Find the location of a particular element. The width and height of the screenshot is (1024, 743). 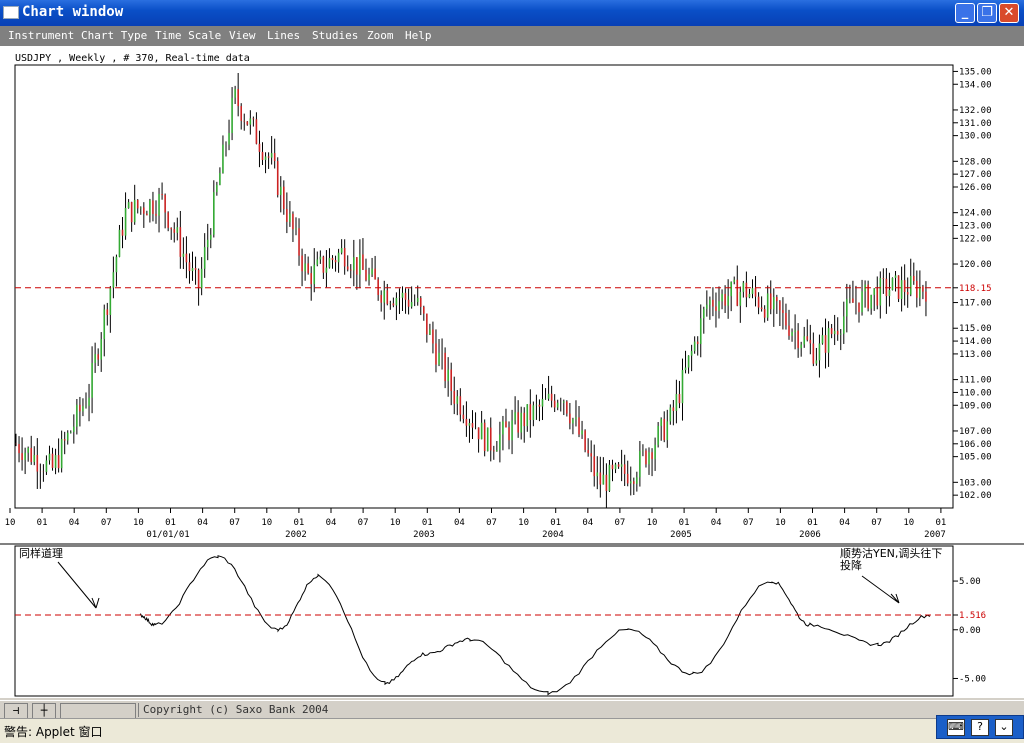

price-tick-label: 118.15 is located at coordinates (975, 289).